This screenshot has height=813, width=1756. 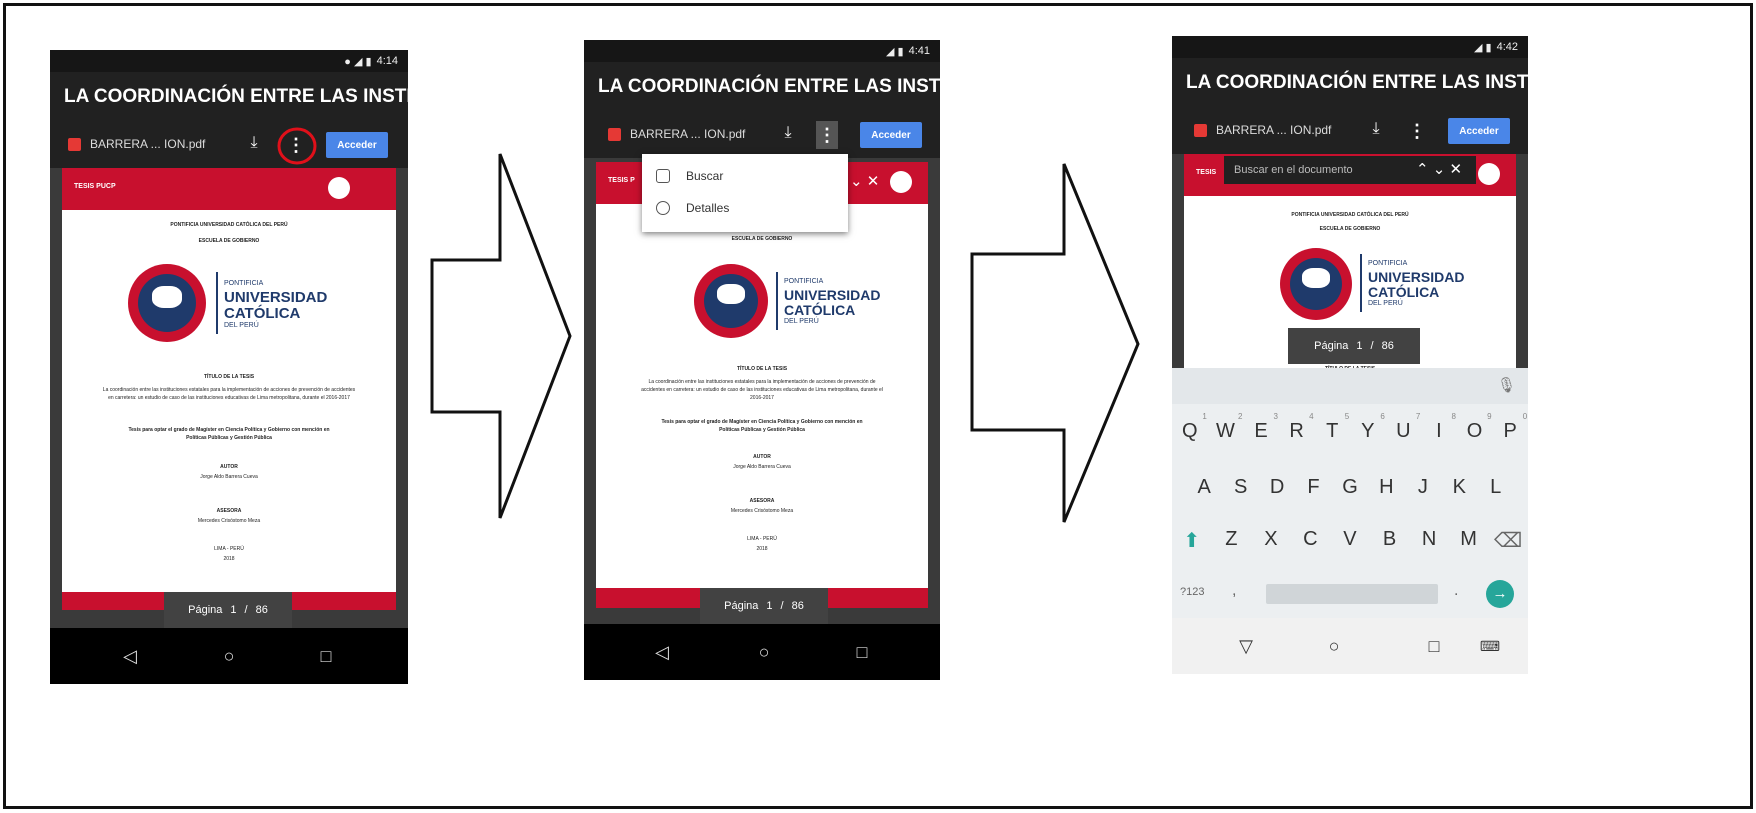 I want to click on key-k: K, so click(x=1459, y=487).